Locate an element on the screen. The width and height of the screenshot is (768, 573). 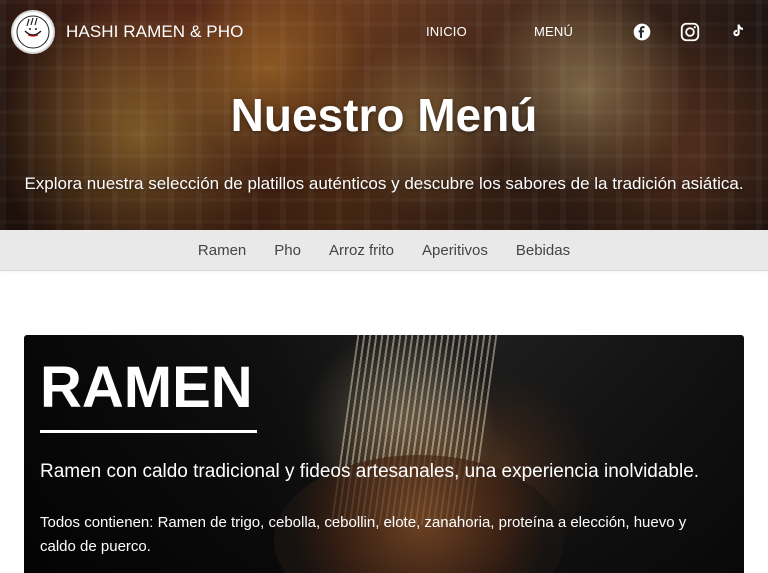
ramen-bowl-logo-icon is located at coordinates (33, 32).